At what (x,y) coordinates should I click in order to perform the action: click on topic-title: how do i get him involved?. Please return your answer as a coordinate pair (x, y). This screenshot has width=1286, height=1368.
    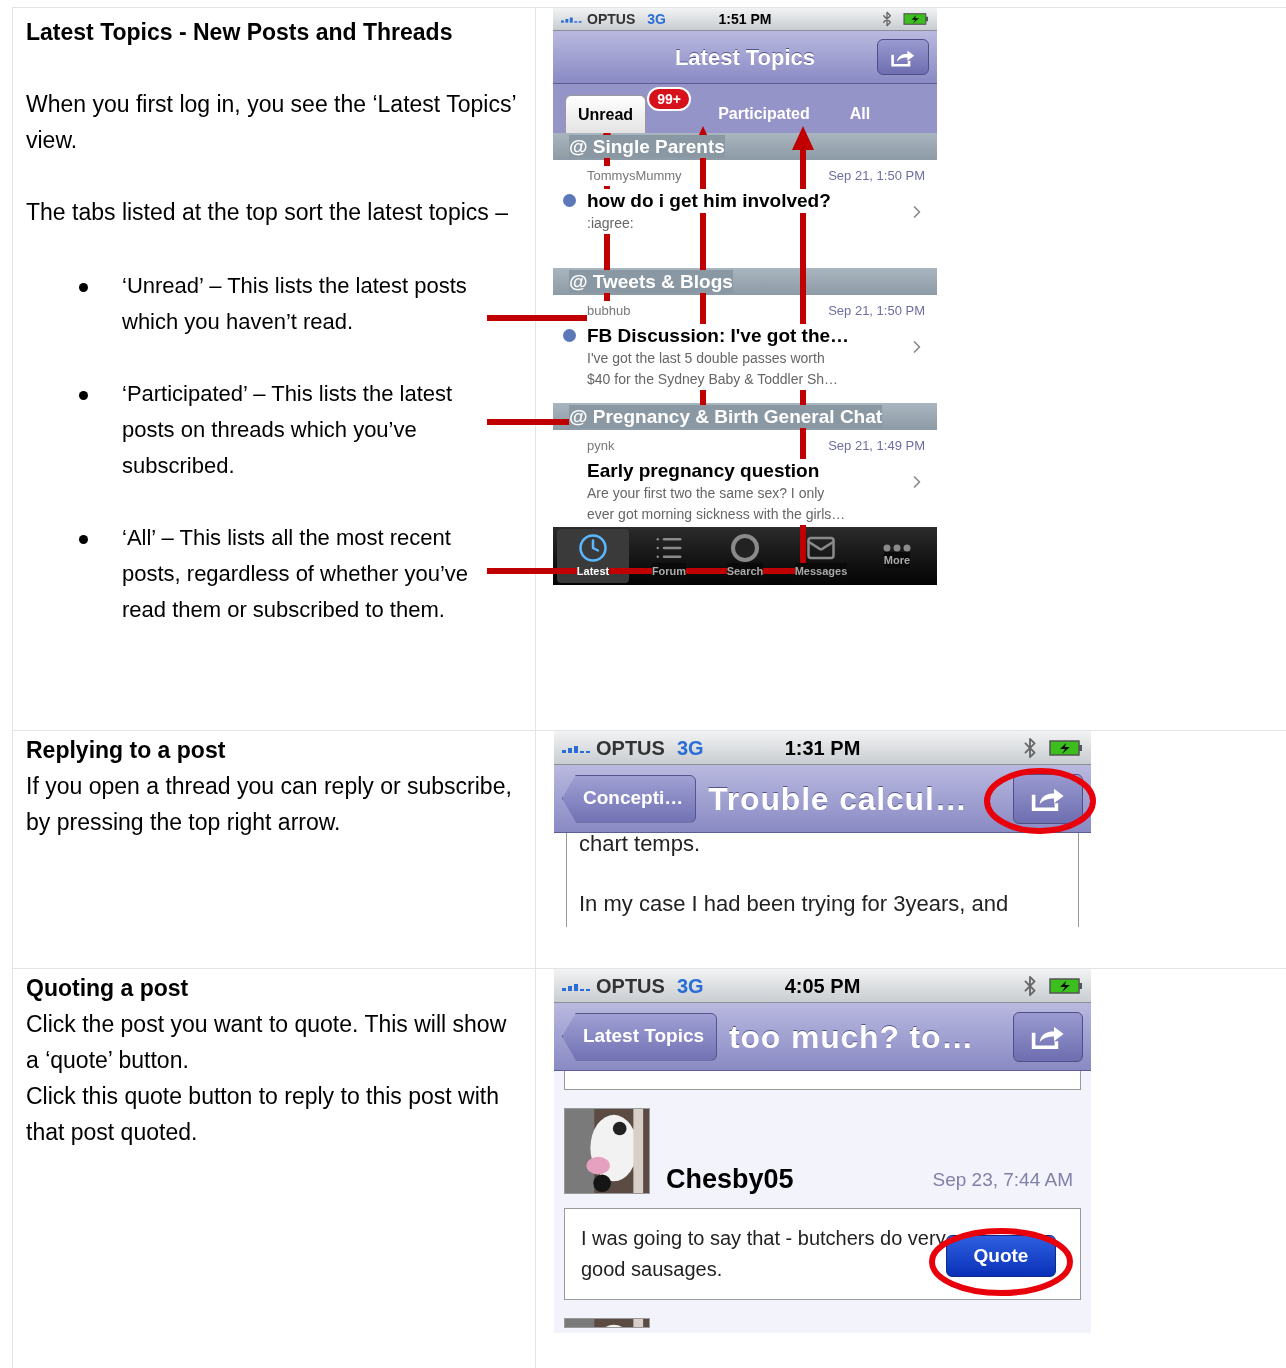
    Looking at the image, I should click on (709, 200).